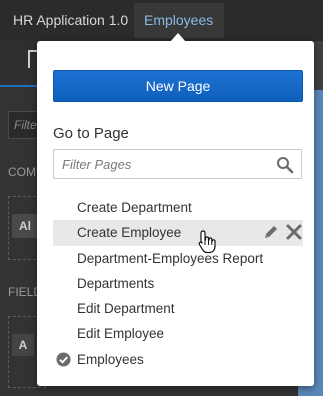  I want to click on check-circle-icon, so click(63, 359).